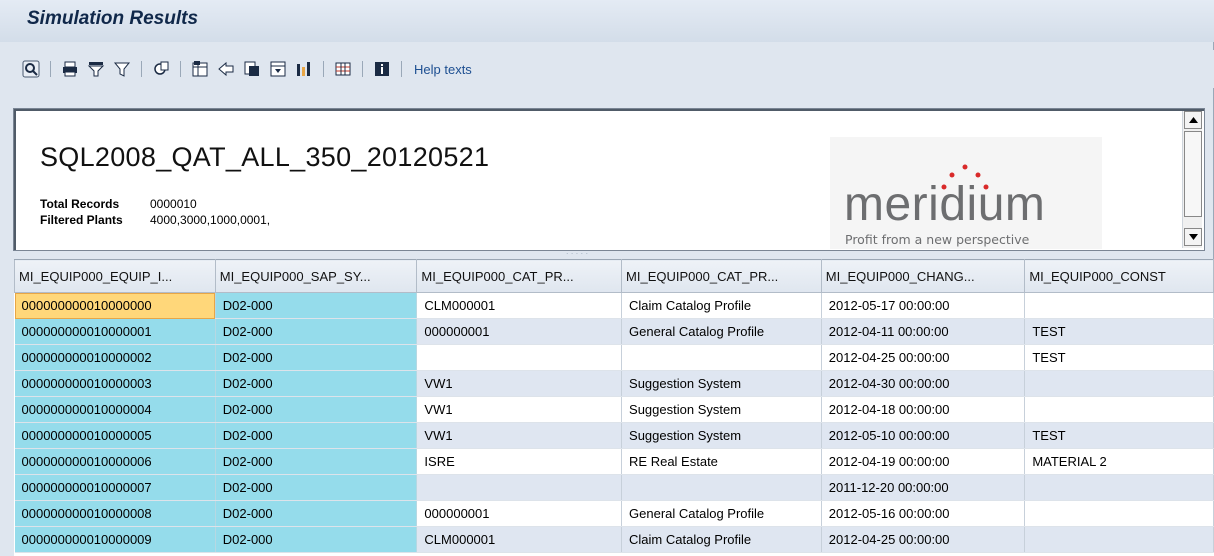  What do you see at coordinates (443, 69) in the screenshot?
I see `help-texts-button: Help texts` at bounding box center [443, 69].